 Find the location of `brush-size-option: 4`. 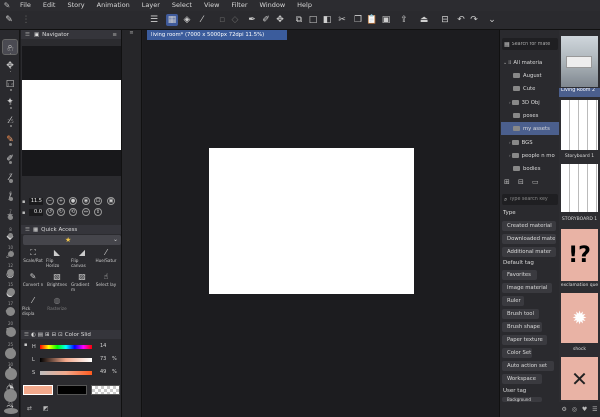

brush-size-option: 4 is located at coordinates (10, 159).